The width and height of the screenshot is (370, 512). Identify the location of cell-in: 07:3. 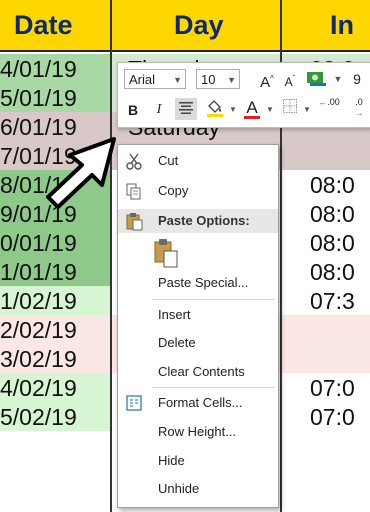
(326, 300).